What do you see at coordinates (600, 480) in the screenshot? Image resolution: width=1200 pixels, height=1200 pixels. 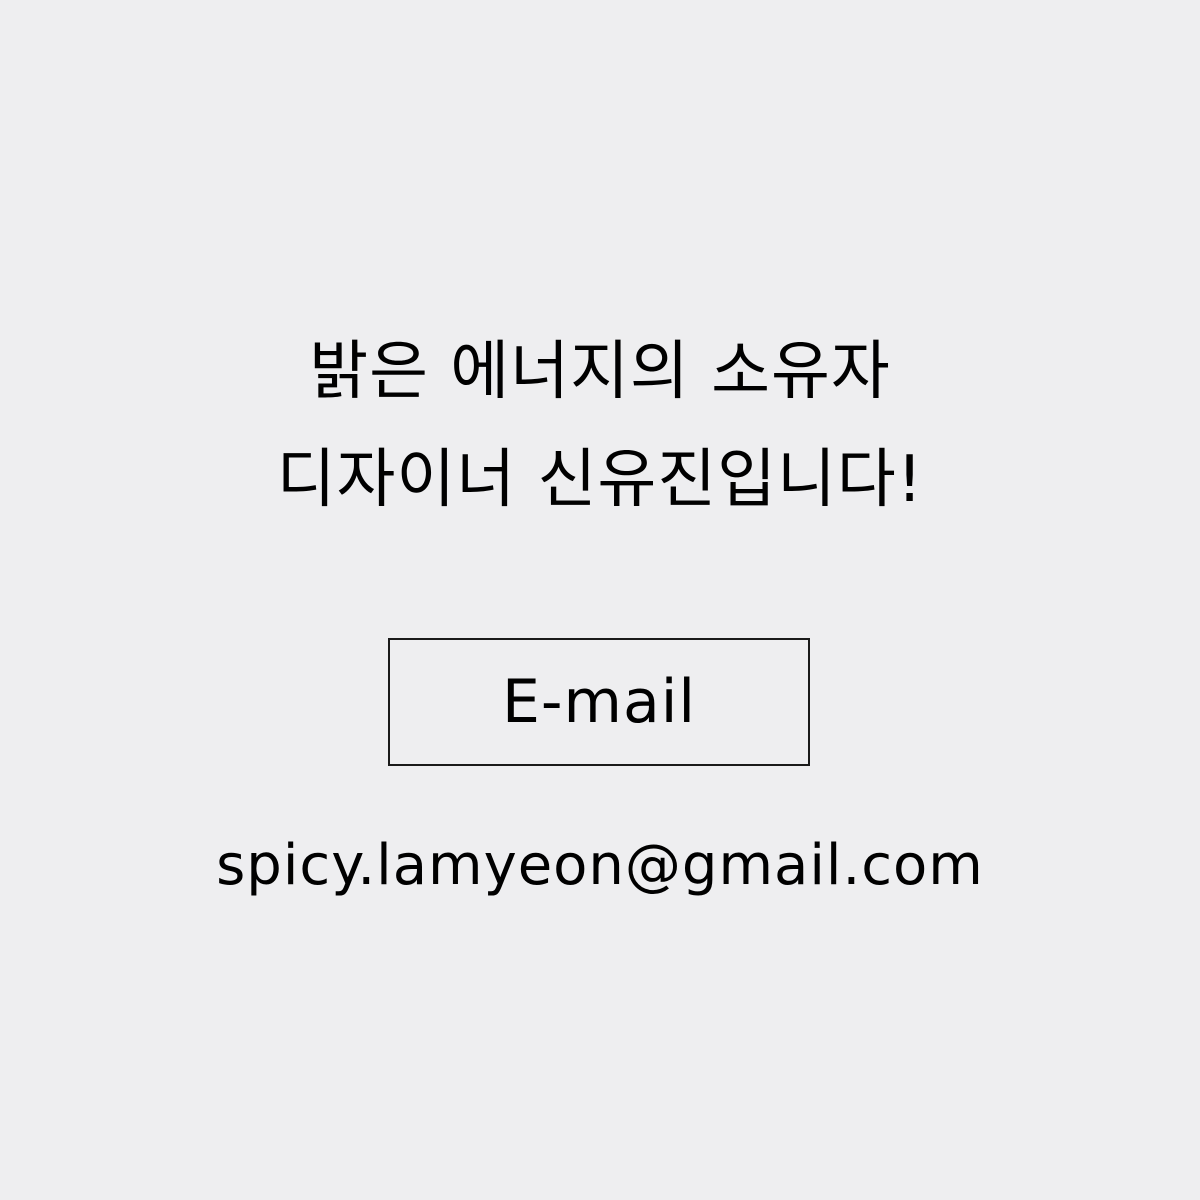 I see `intro-heading-line-2: 디자이너 신유진입니다!` at bounding box center [600, 480].